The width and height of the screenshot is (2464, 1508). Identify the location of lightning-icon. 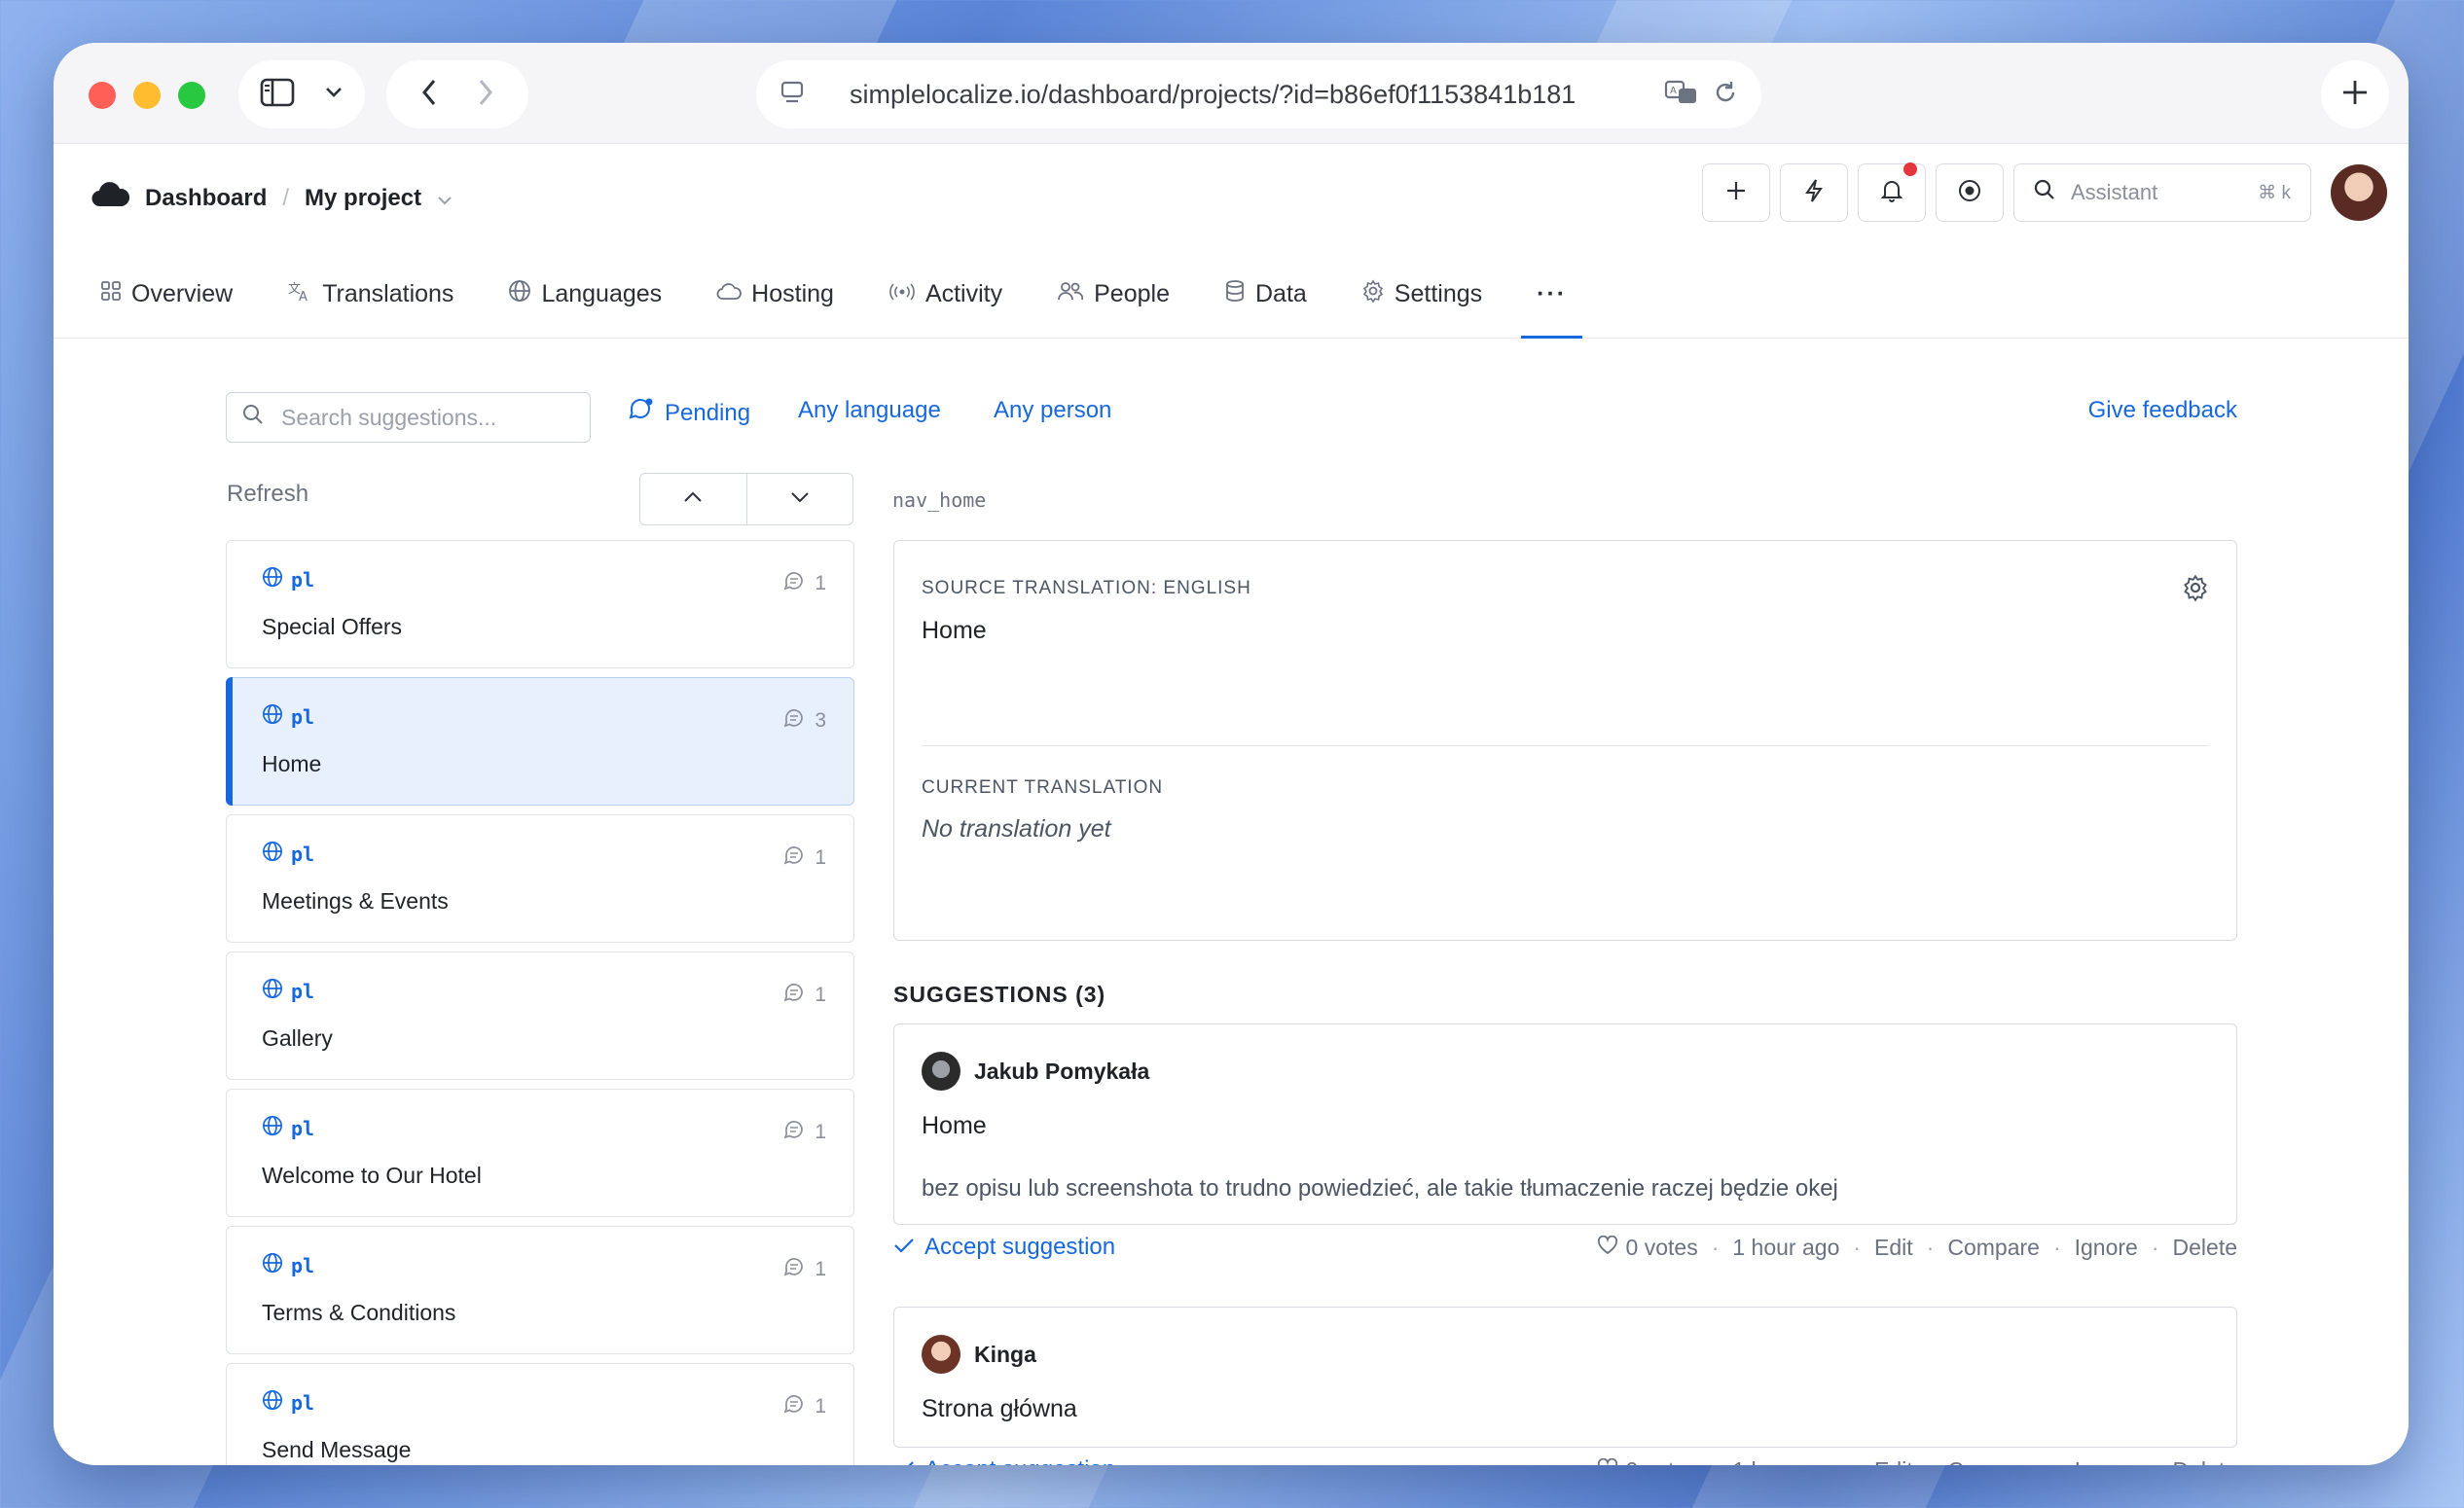
(1814, 193).